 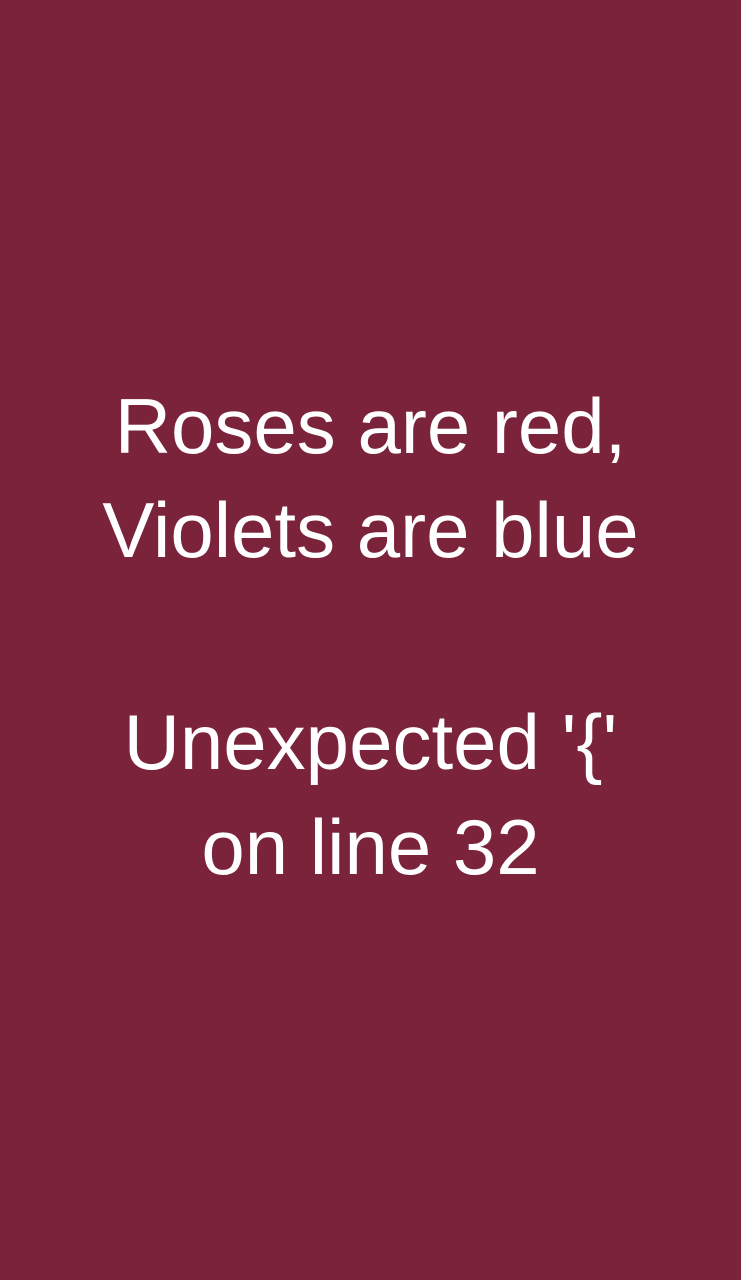 I want to click on poem-line-4: on line 32, so click(x=370, y=847).